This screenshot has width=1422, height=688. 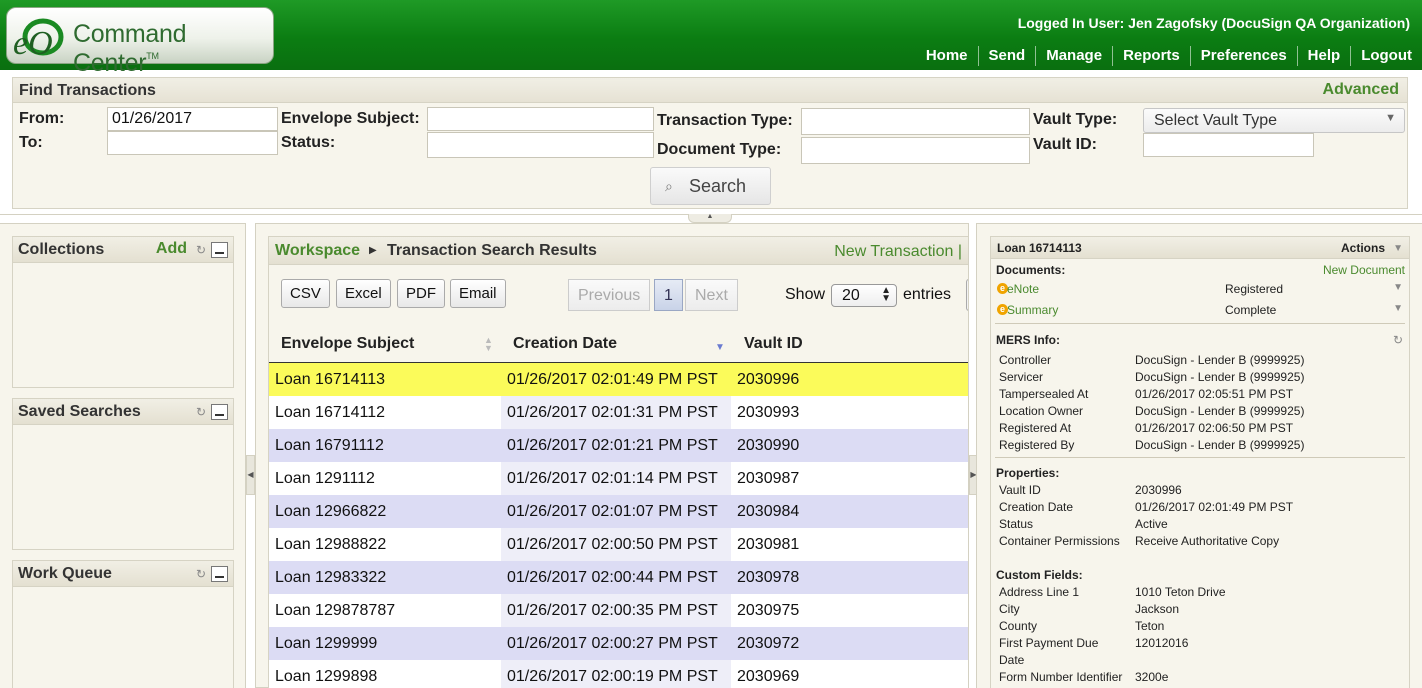 I want to click on nav-send: Send, so click(x=1006, y=56).